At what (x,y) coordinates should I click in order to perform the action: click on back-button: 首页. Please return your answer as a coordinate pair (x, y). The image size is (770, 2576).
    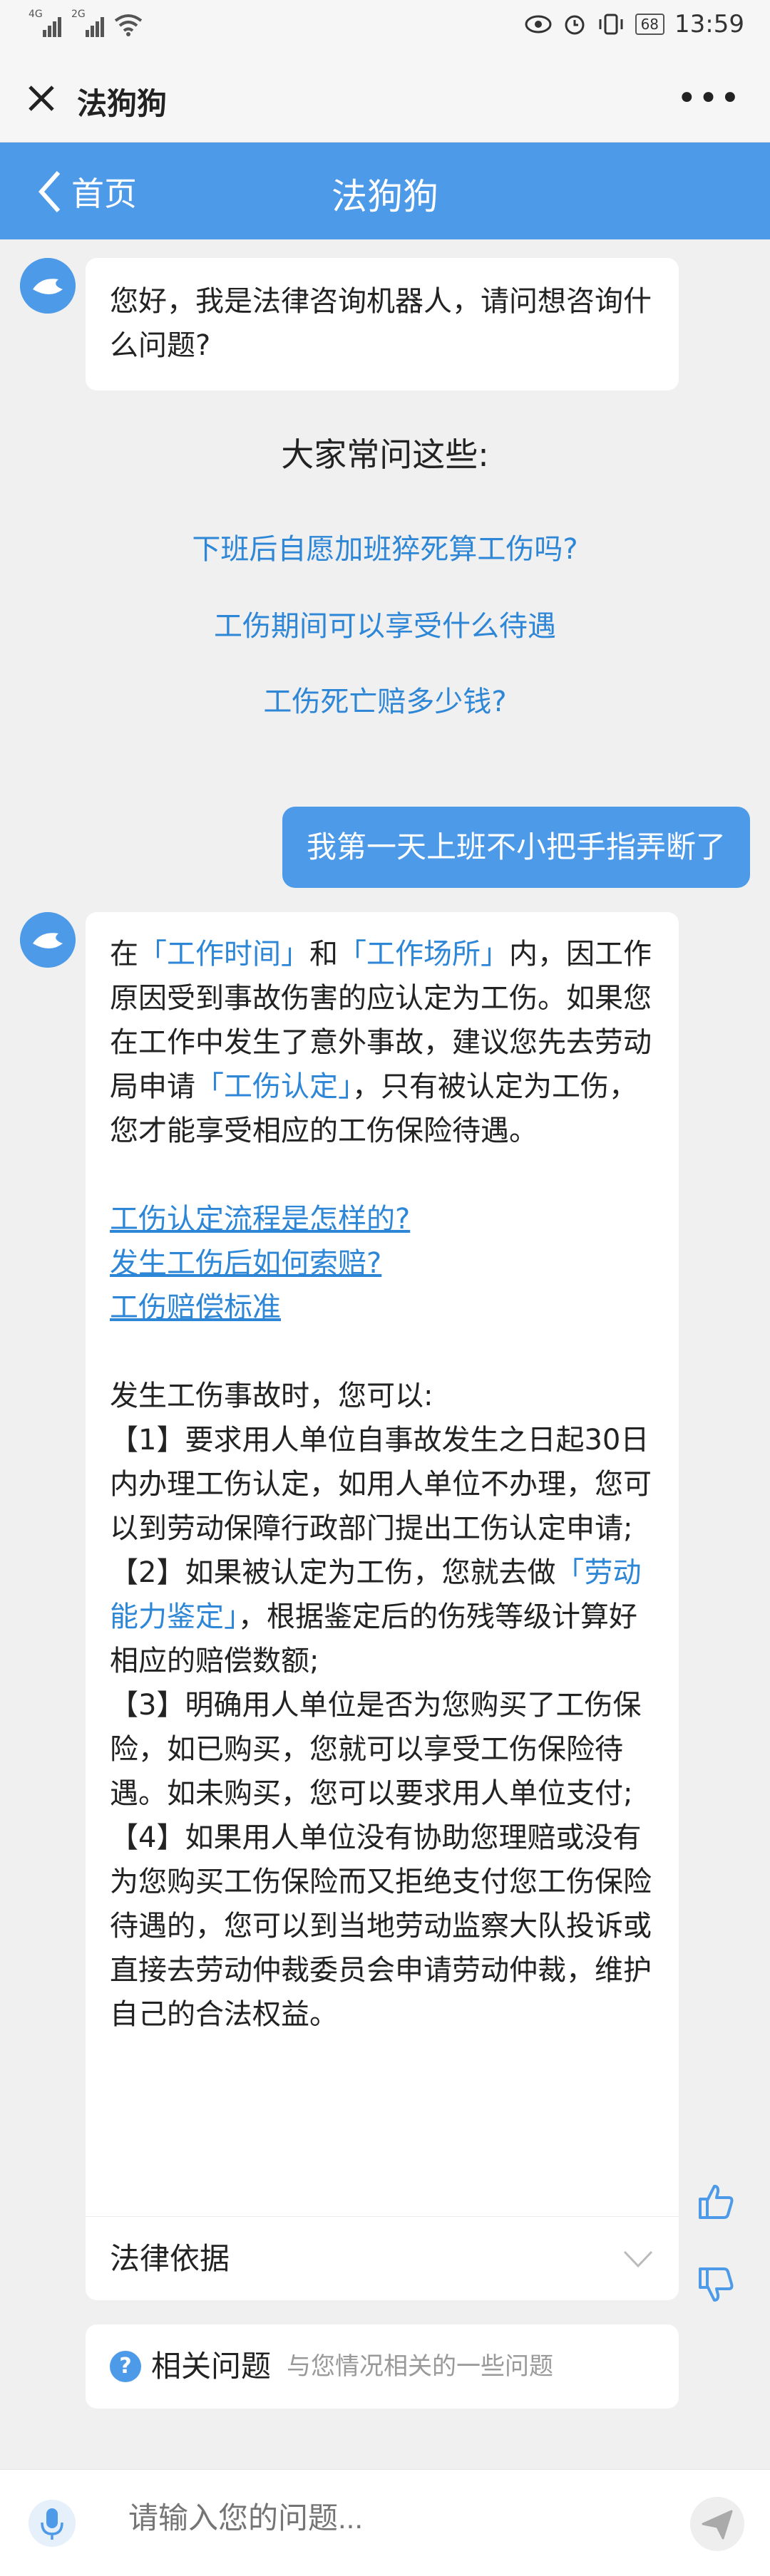
    Looking at the image, I should click on (87, 191).